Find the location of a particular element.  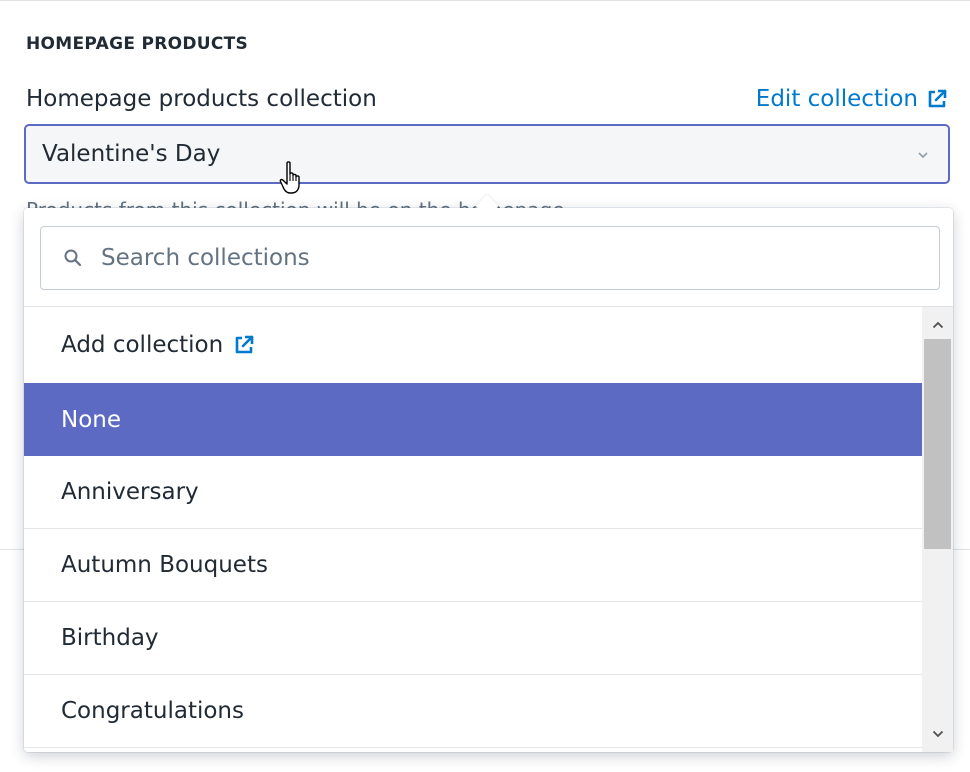

option-label: Autumn Bouquets is located at coordinates (164, 565).